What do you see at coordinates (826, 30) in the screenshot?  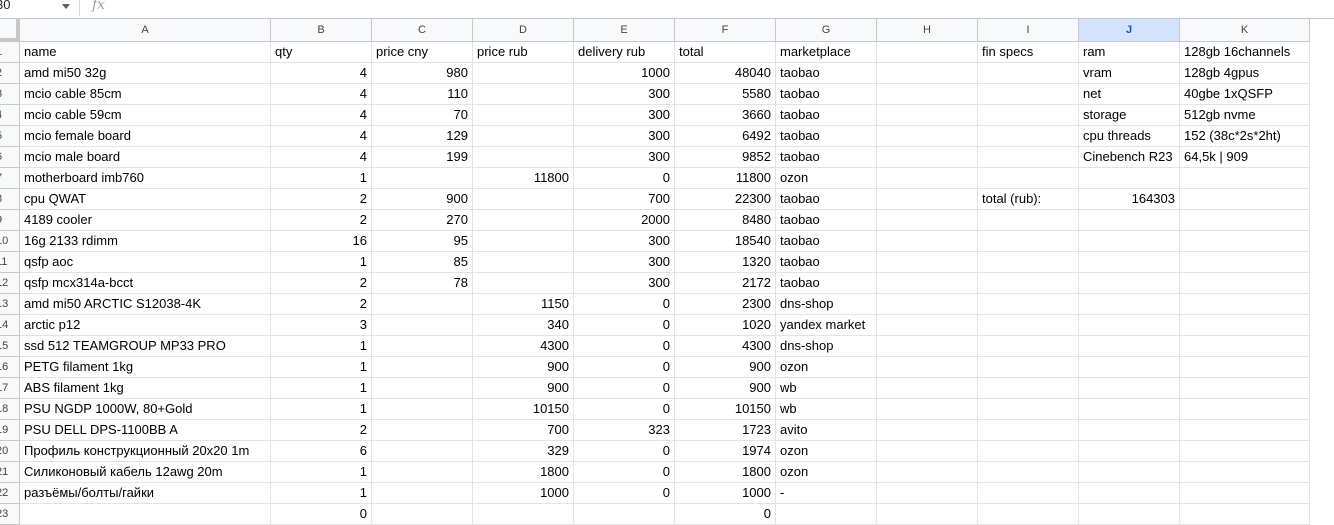 I see `column-header-g: G` at bounding box center [826, 30].